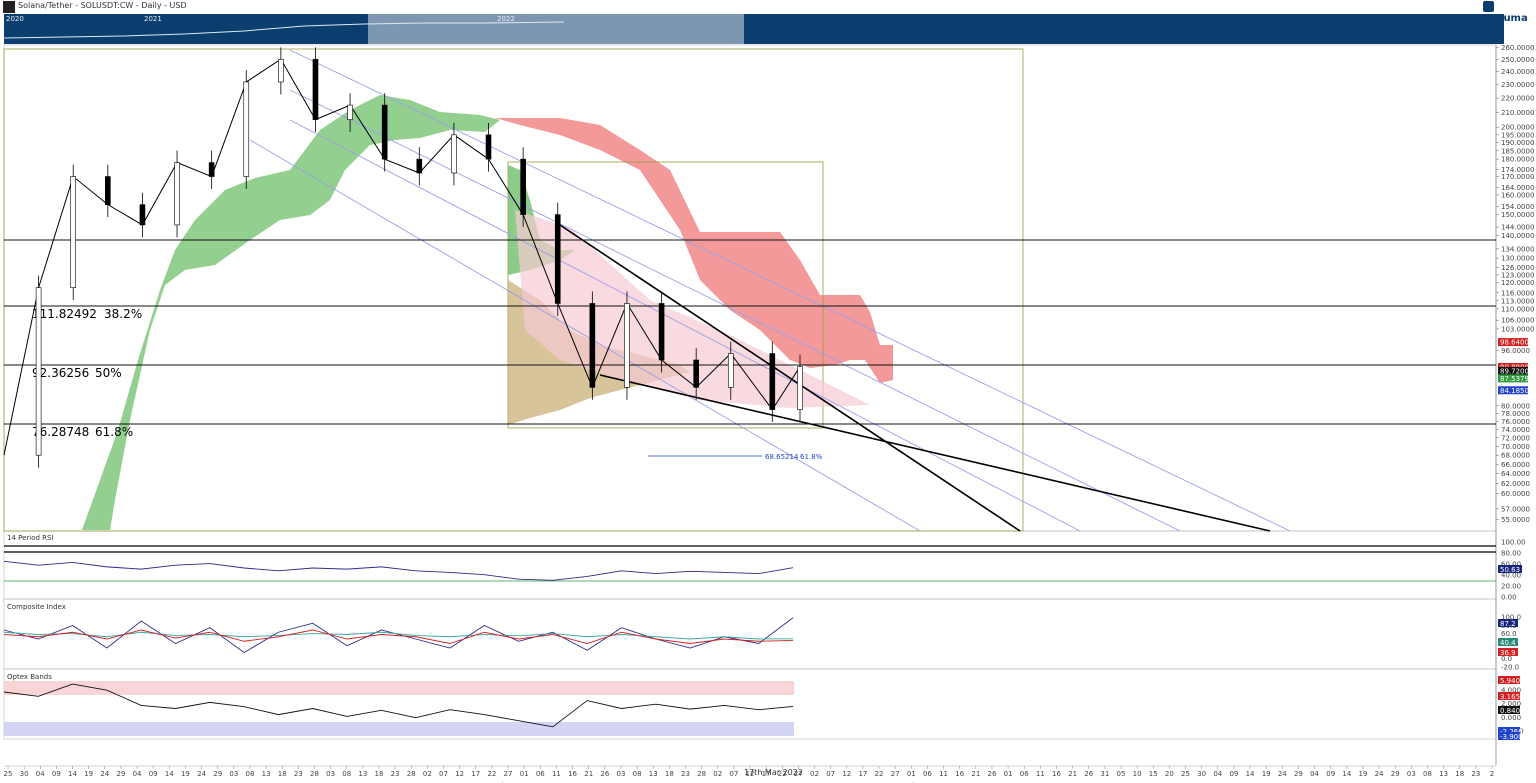 The width and height of the screenshot is (1536, 783). I want to click on price-tick-label: 160.0000, so click(1517, 195).